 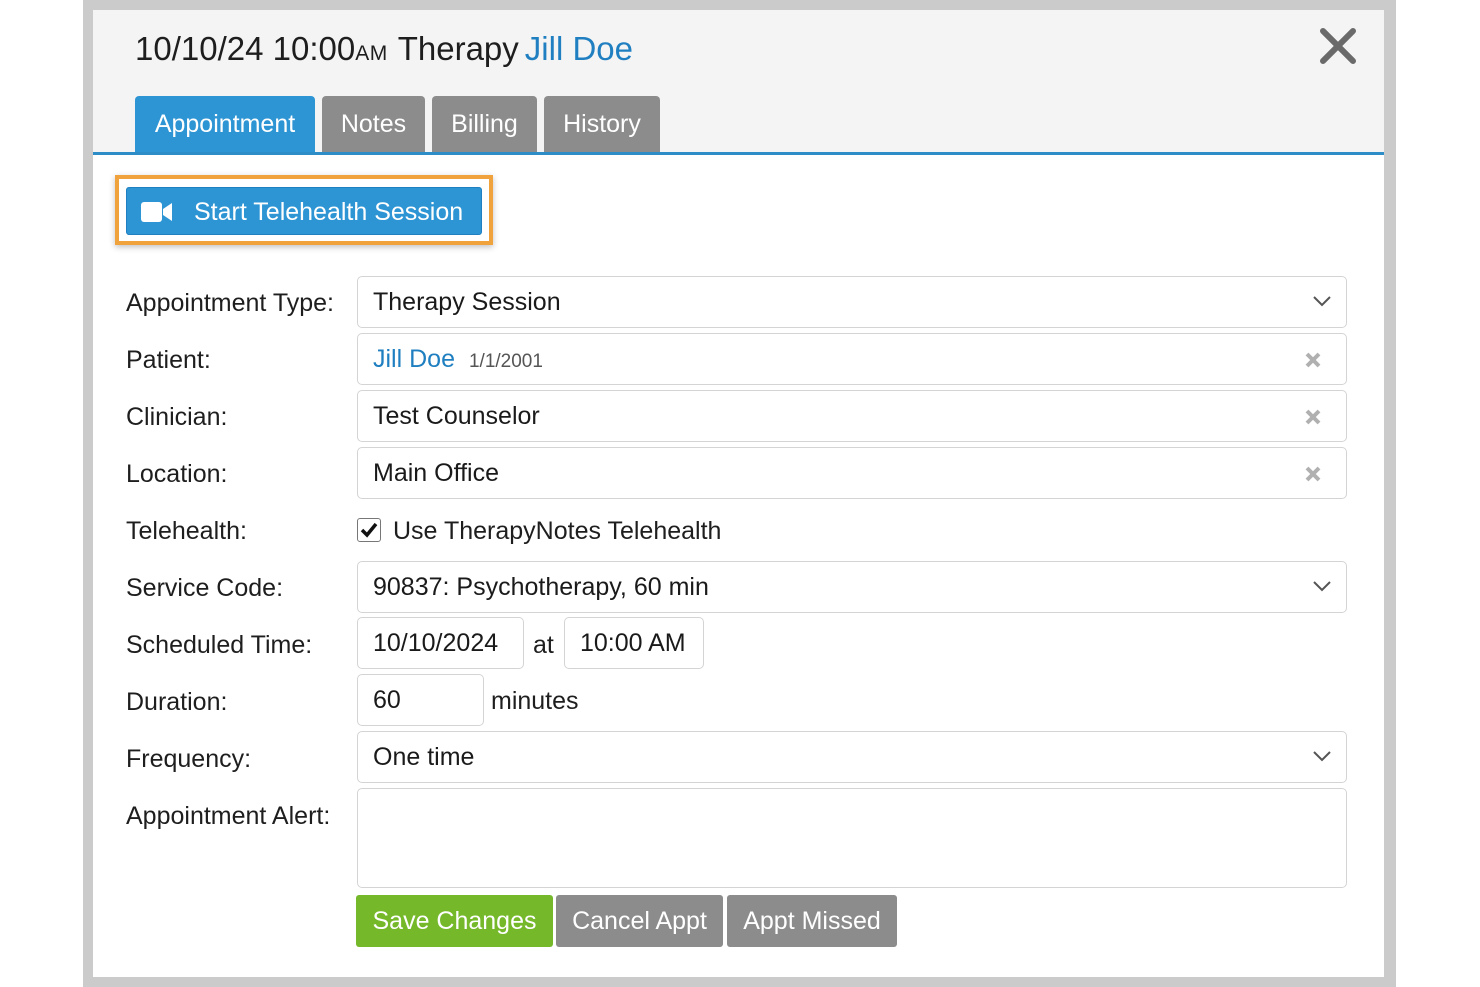 What do you see at coordinates (230, 303) in the screenshot?
I see `appointment-type-label: Appointment Type:` at bounding box center [230, 303].